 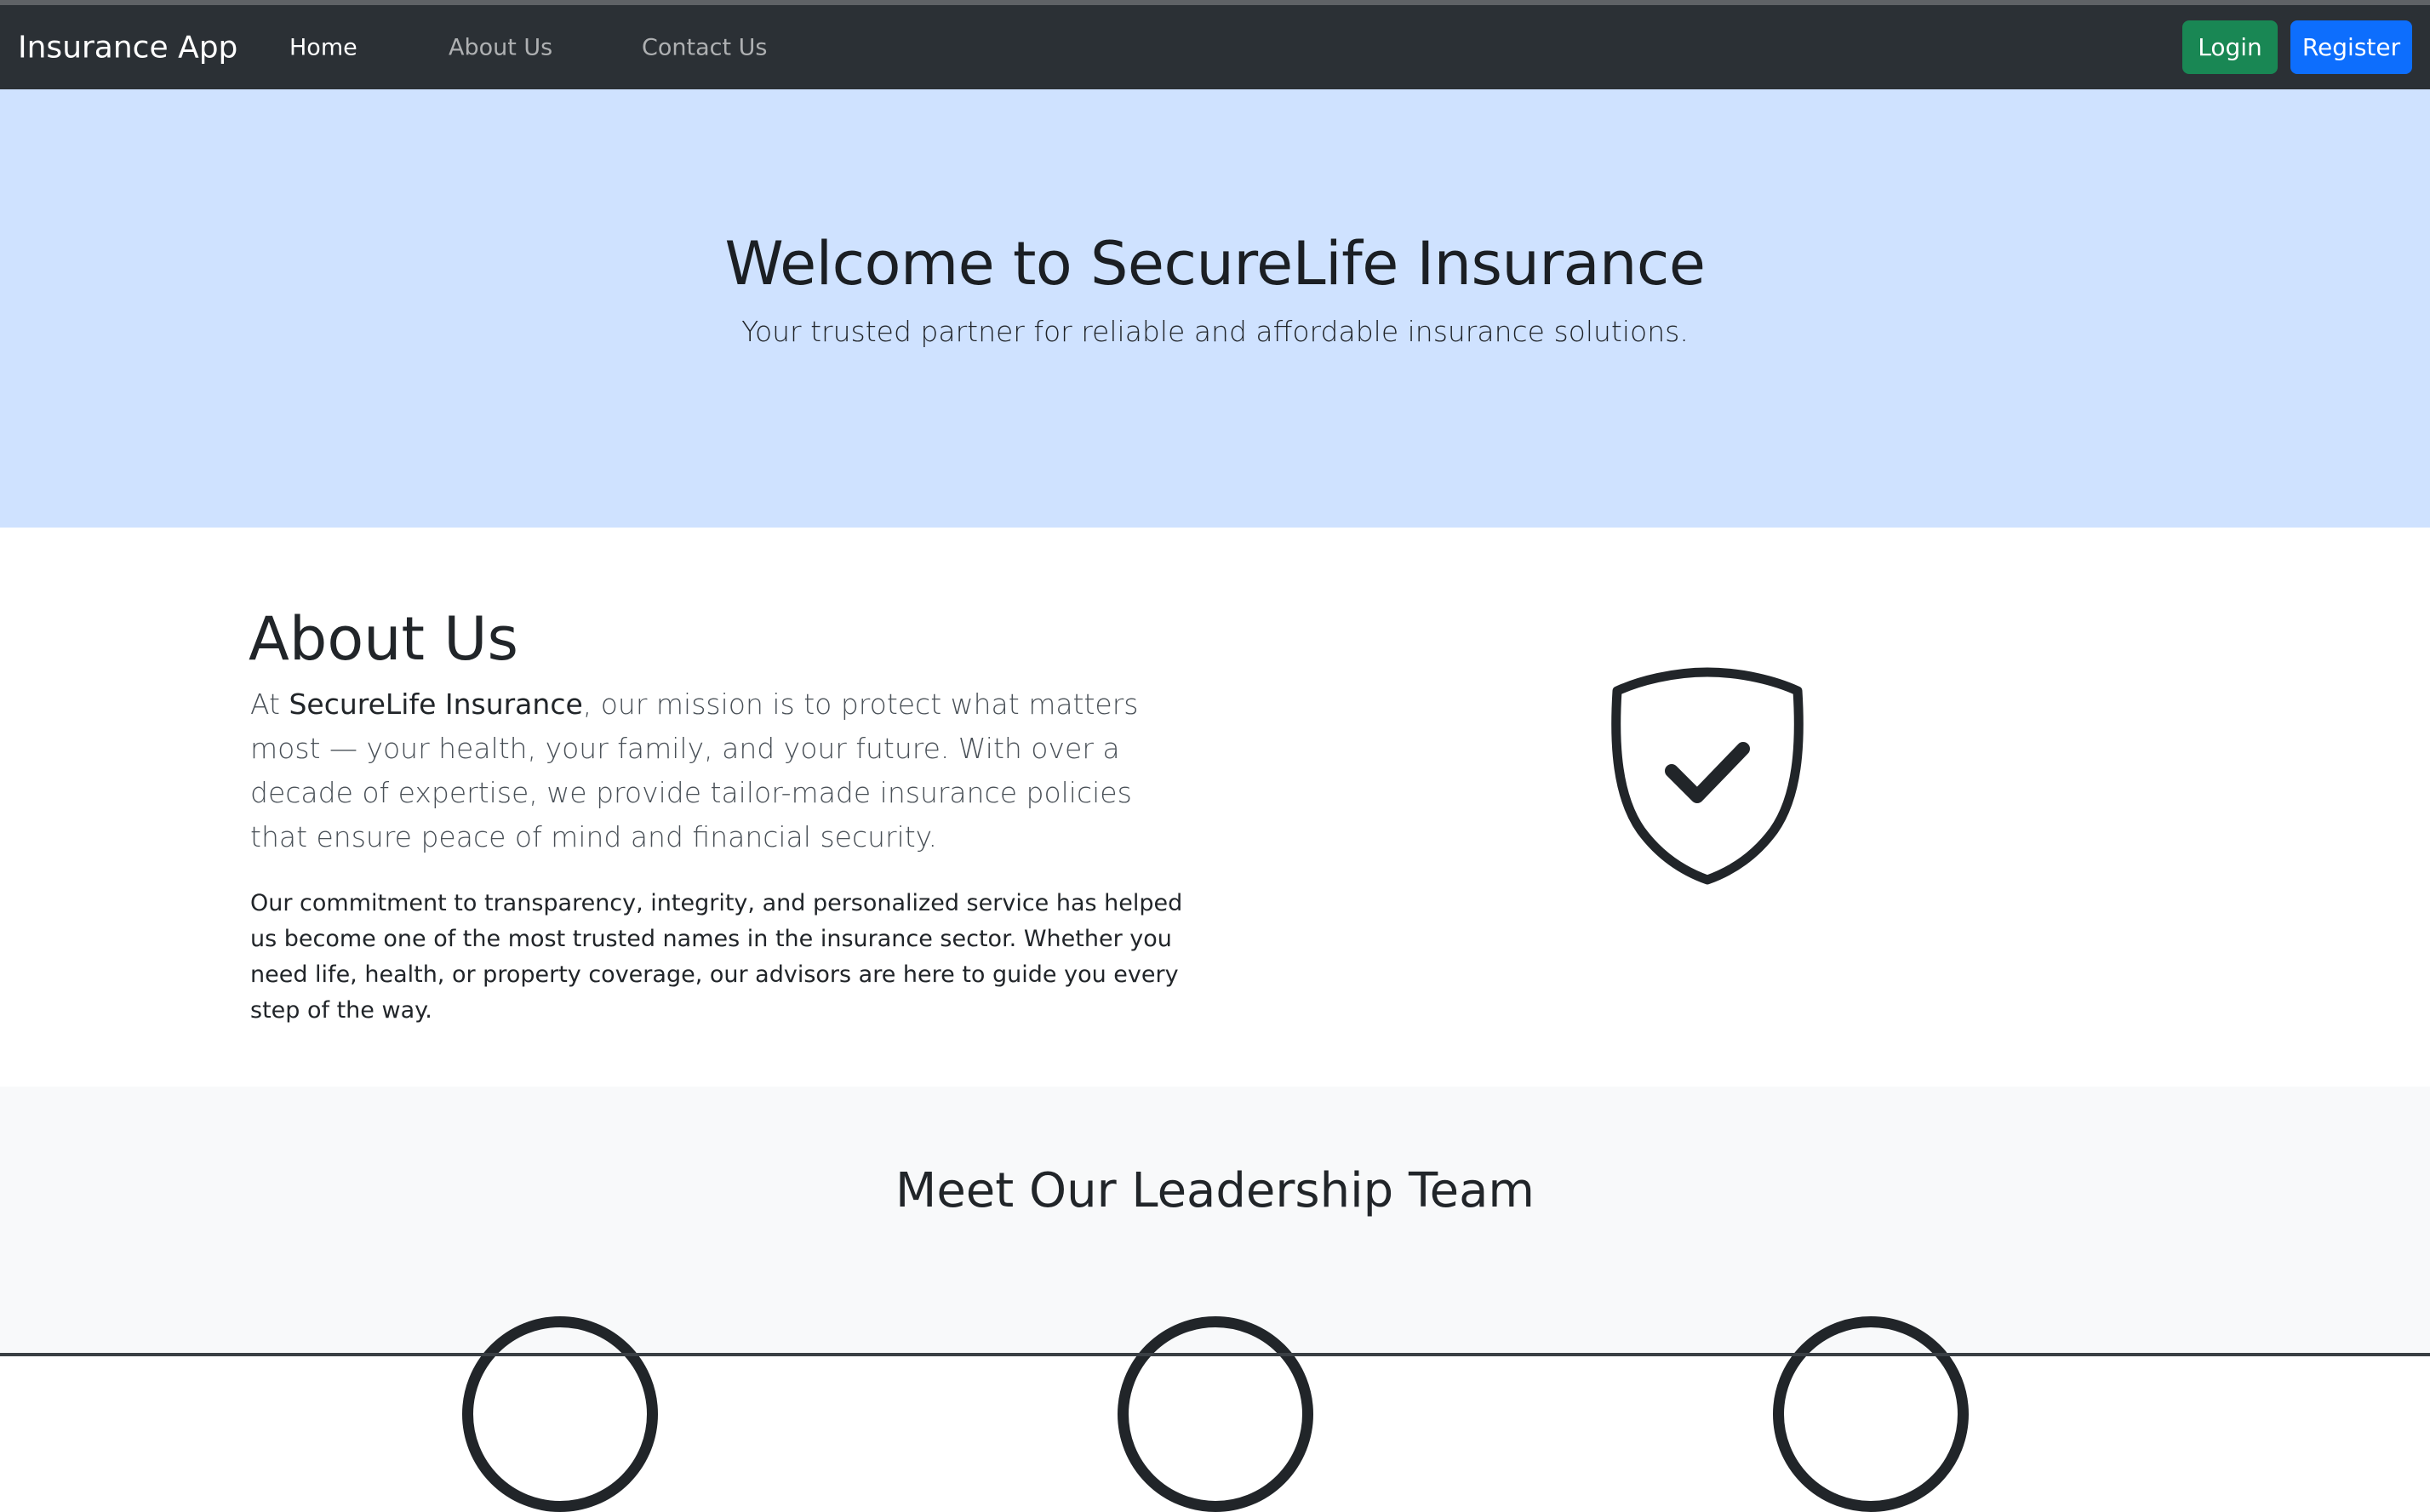 What do you see at coordinates (1215, 1190) in the screenshot?
I see `team-title: Meet Our Leadership Team` at bounding box center [1215, 1190].